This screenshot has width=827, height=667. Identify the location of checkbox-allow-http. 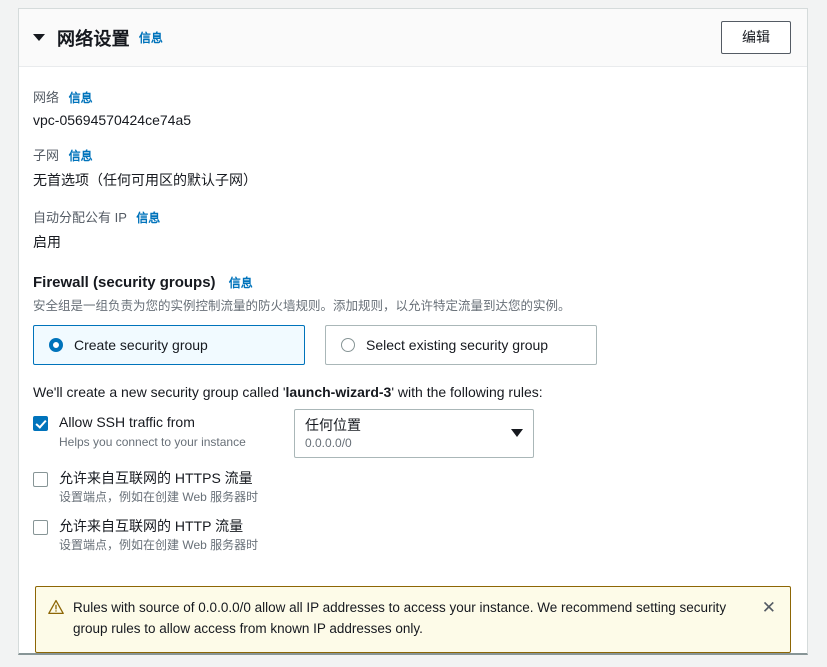
(40, 527).